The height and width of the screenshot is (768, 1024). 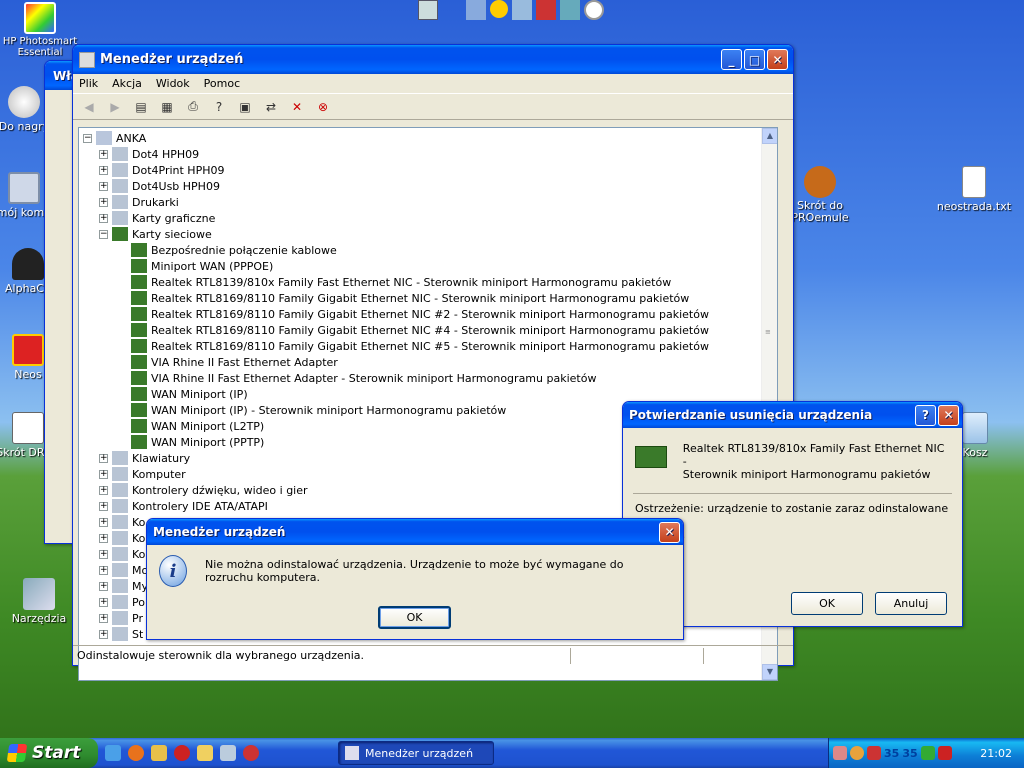 I want to click on dialog-title: Menedżer urządzeń, so click(x=219, y=532).